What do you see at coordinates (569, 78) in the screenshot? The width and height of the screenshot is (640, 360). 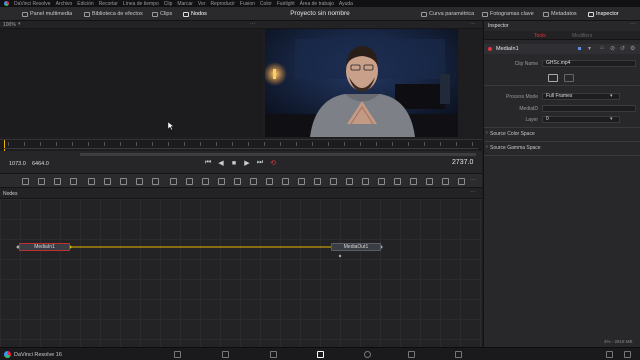 I see `audio-tab-icon` at bounding box center [569, 78].